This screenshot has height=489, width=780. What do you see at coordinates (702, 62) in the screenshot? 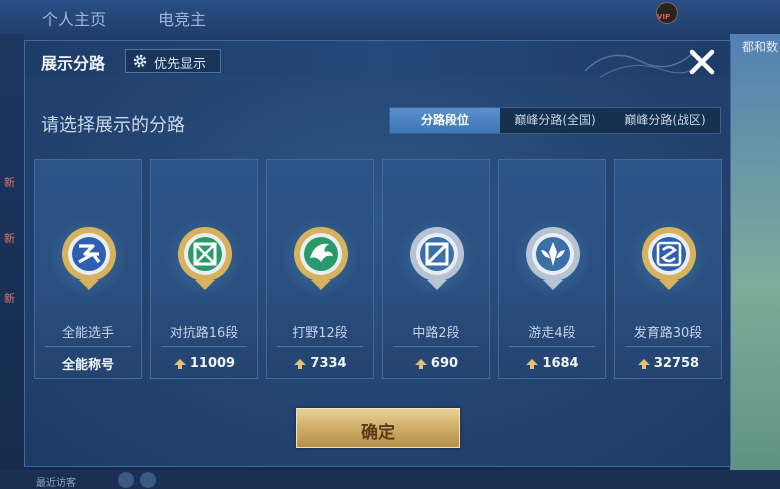
I see `close-icon` at bounding box center [702, 62].